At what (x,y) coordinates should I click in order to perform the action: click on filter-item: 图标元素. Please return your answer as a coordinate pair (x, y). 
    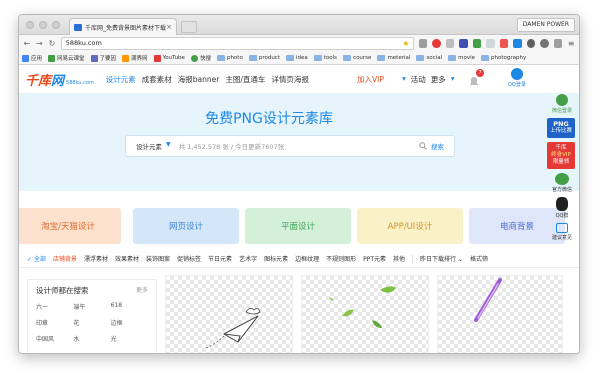
    Looking at the image, I should click on (276, 258).